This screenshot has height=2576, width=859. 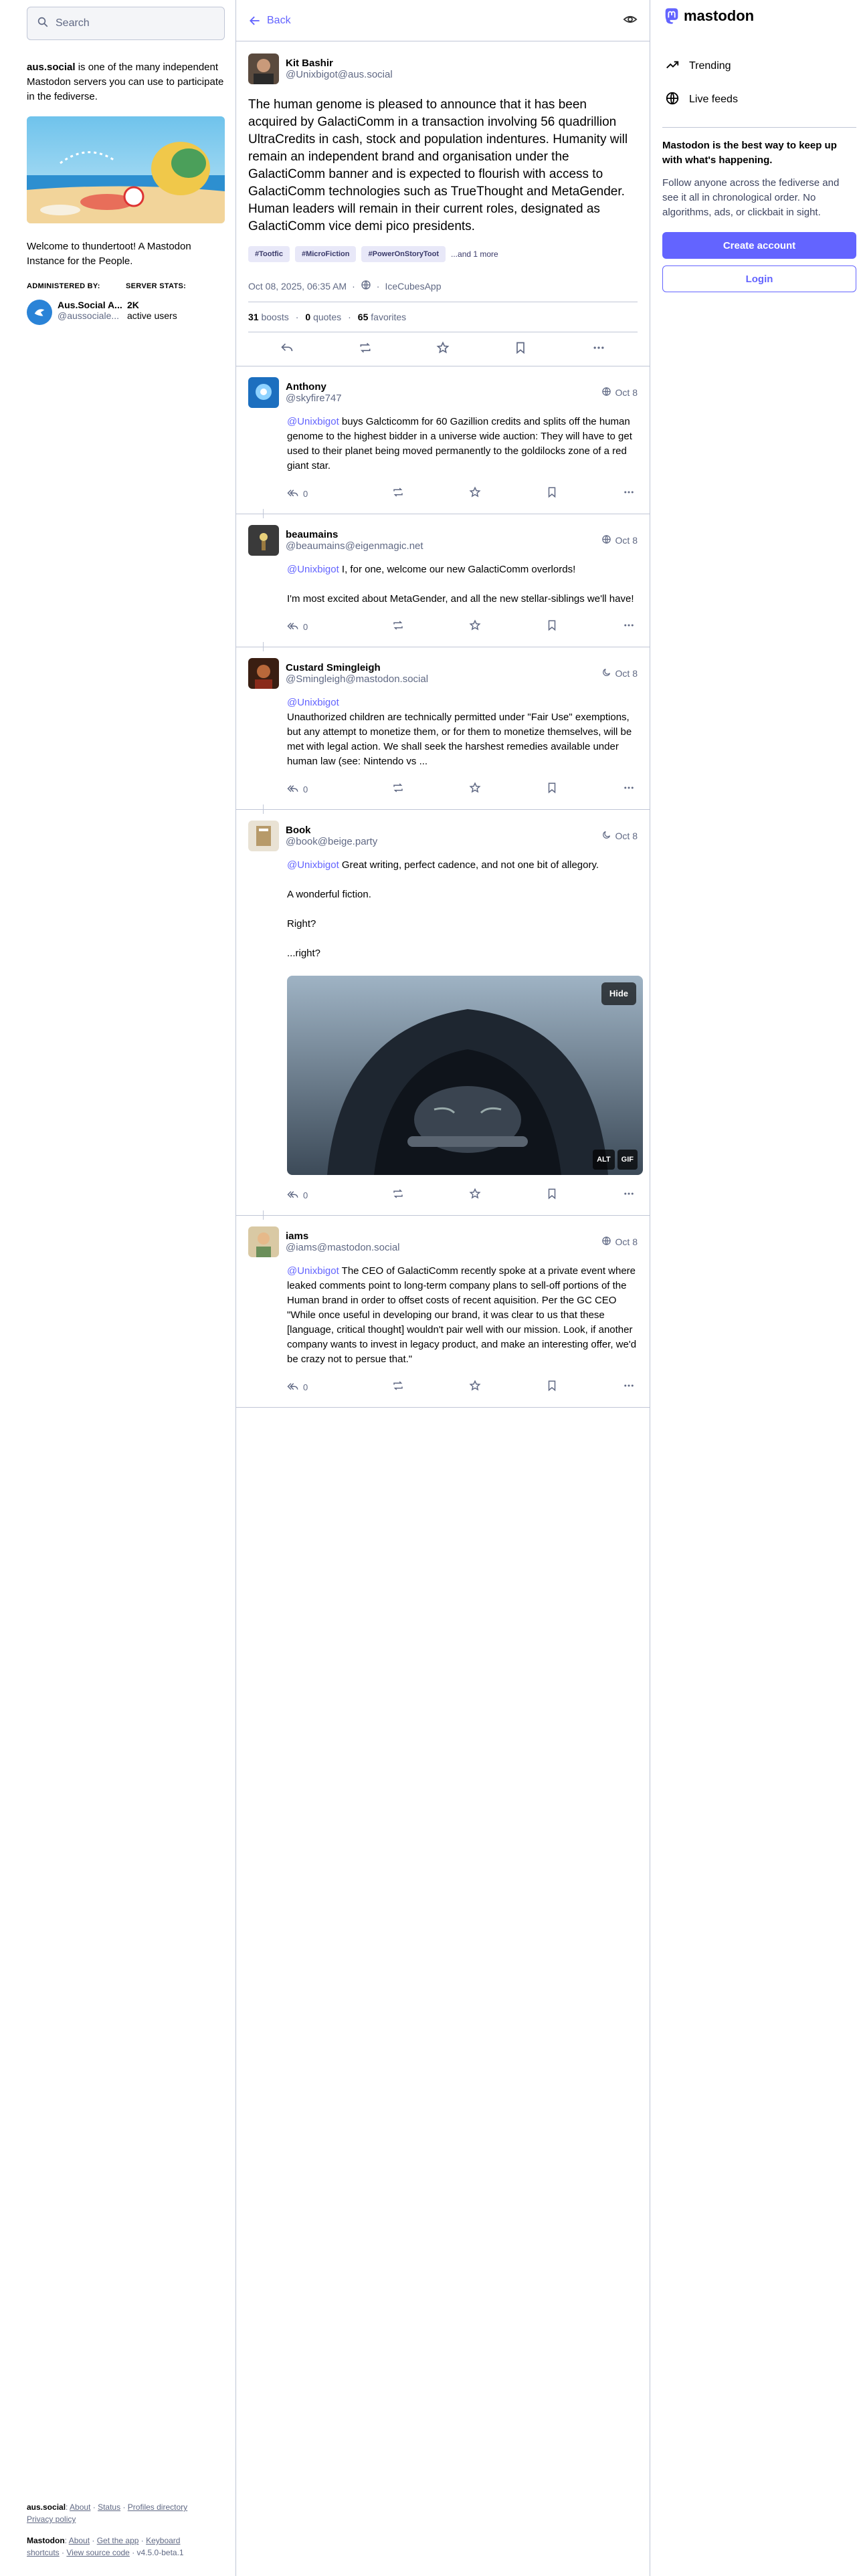 What do you see at coordinates (299, 830) in the screenshot?
I see `display-name: Book` at bounding box center [299, 830].